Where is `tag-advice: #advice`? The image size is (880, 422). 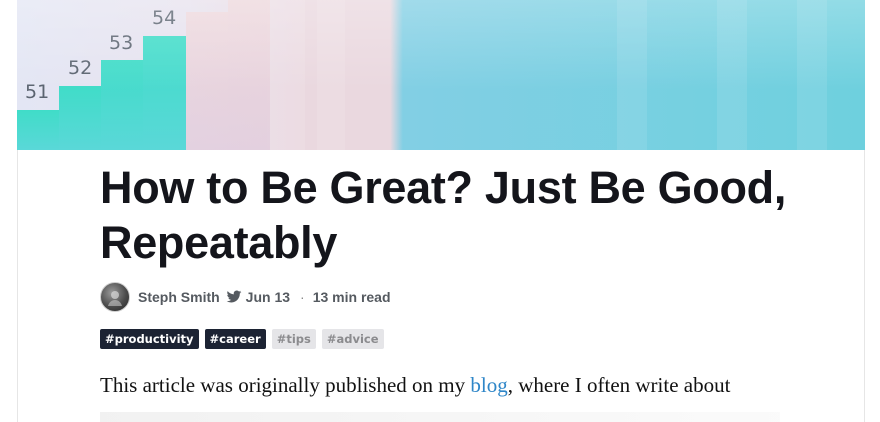
tag-advice: #advice is located at coordinates (352, 339).